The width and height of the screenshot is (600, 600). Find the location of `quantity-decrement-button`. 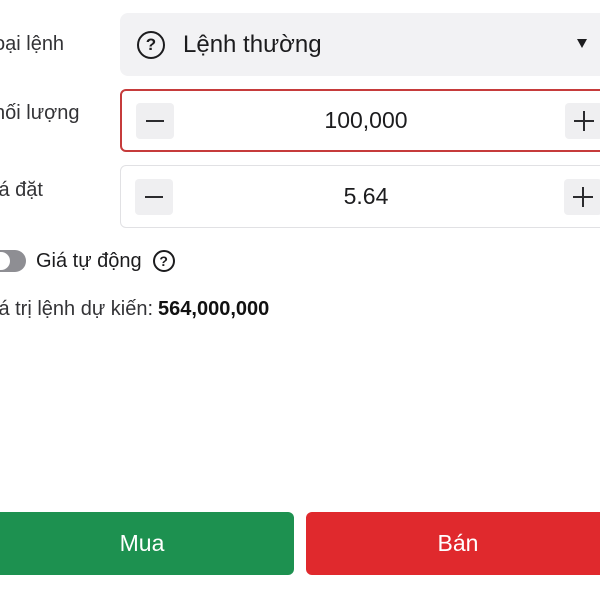

quantity-decrement-button is located at coordinates (155, 121).